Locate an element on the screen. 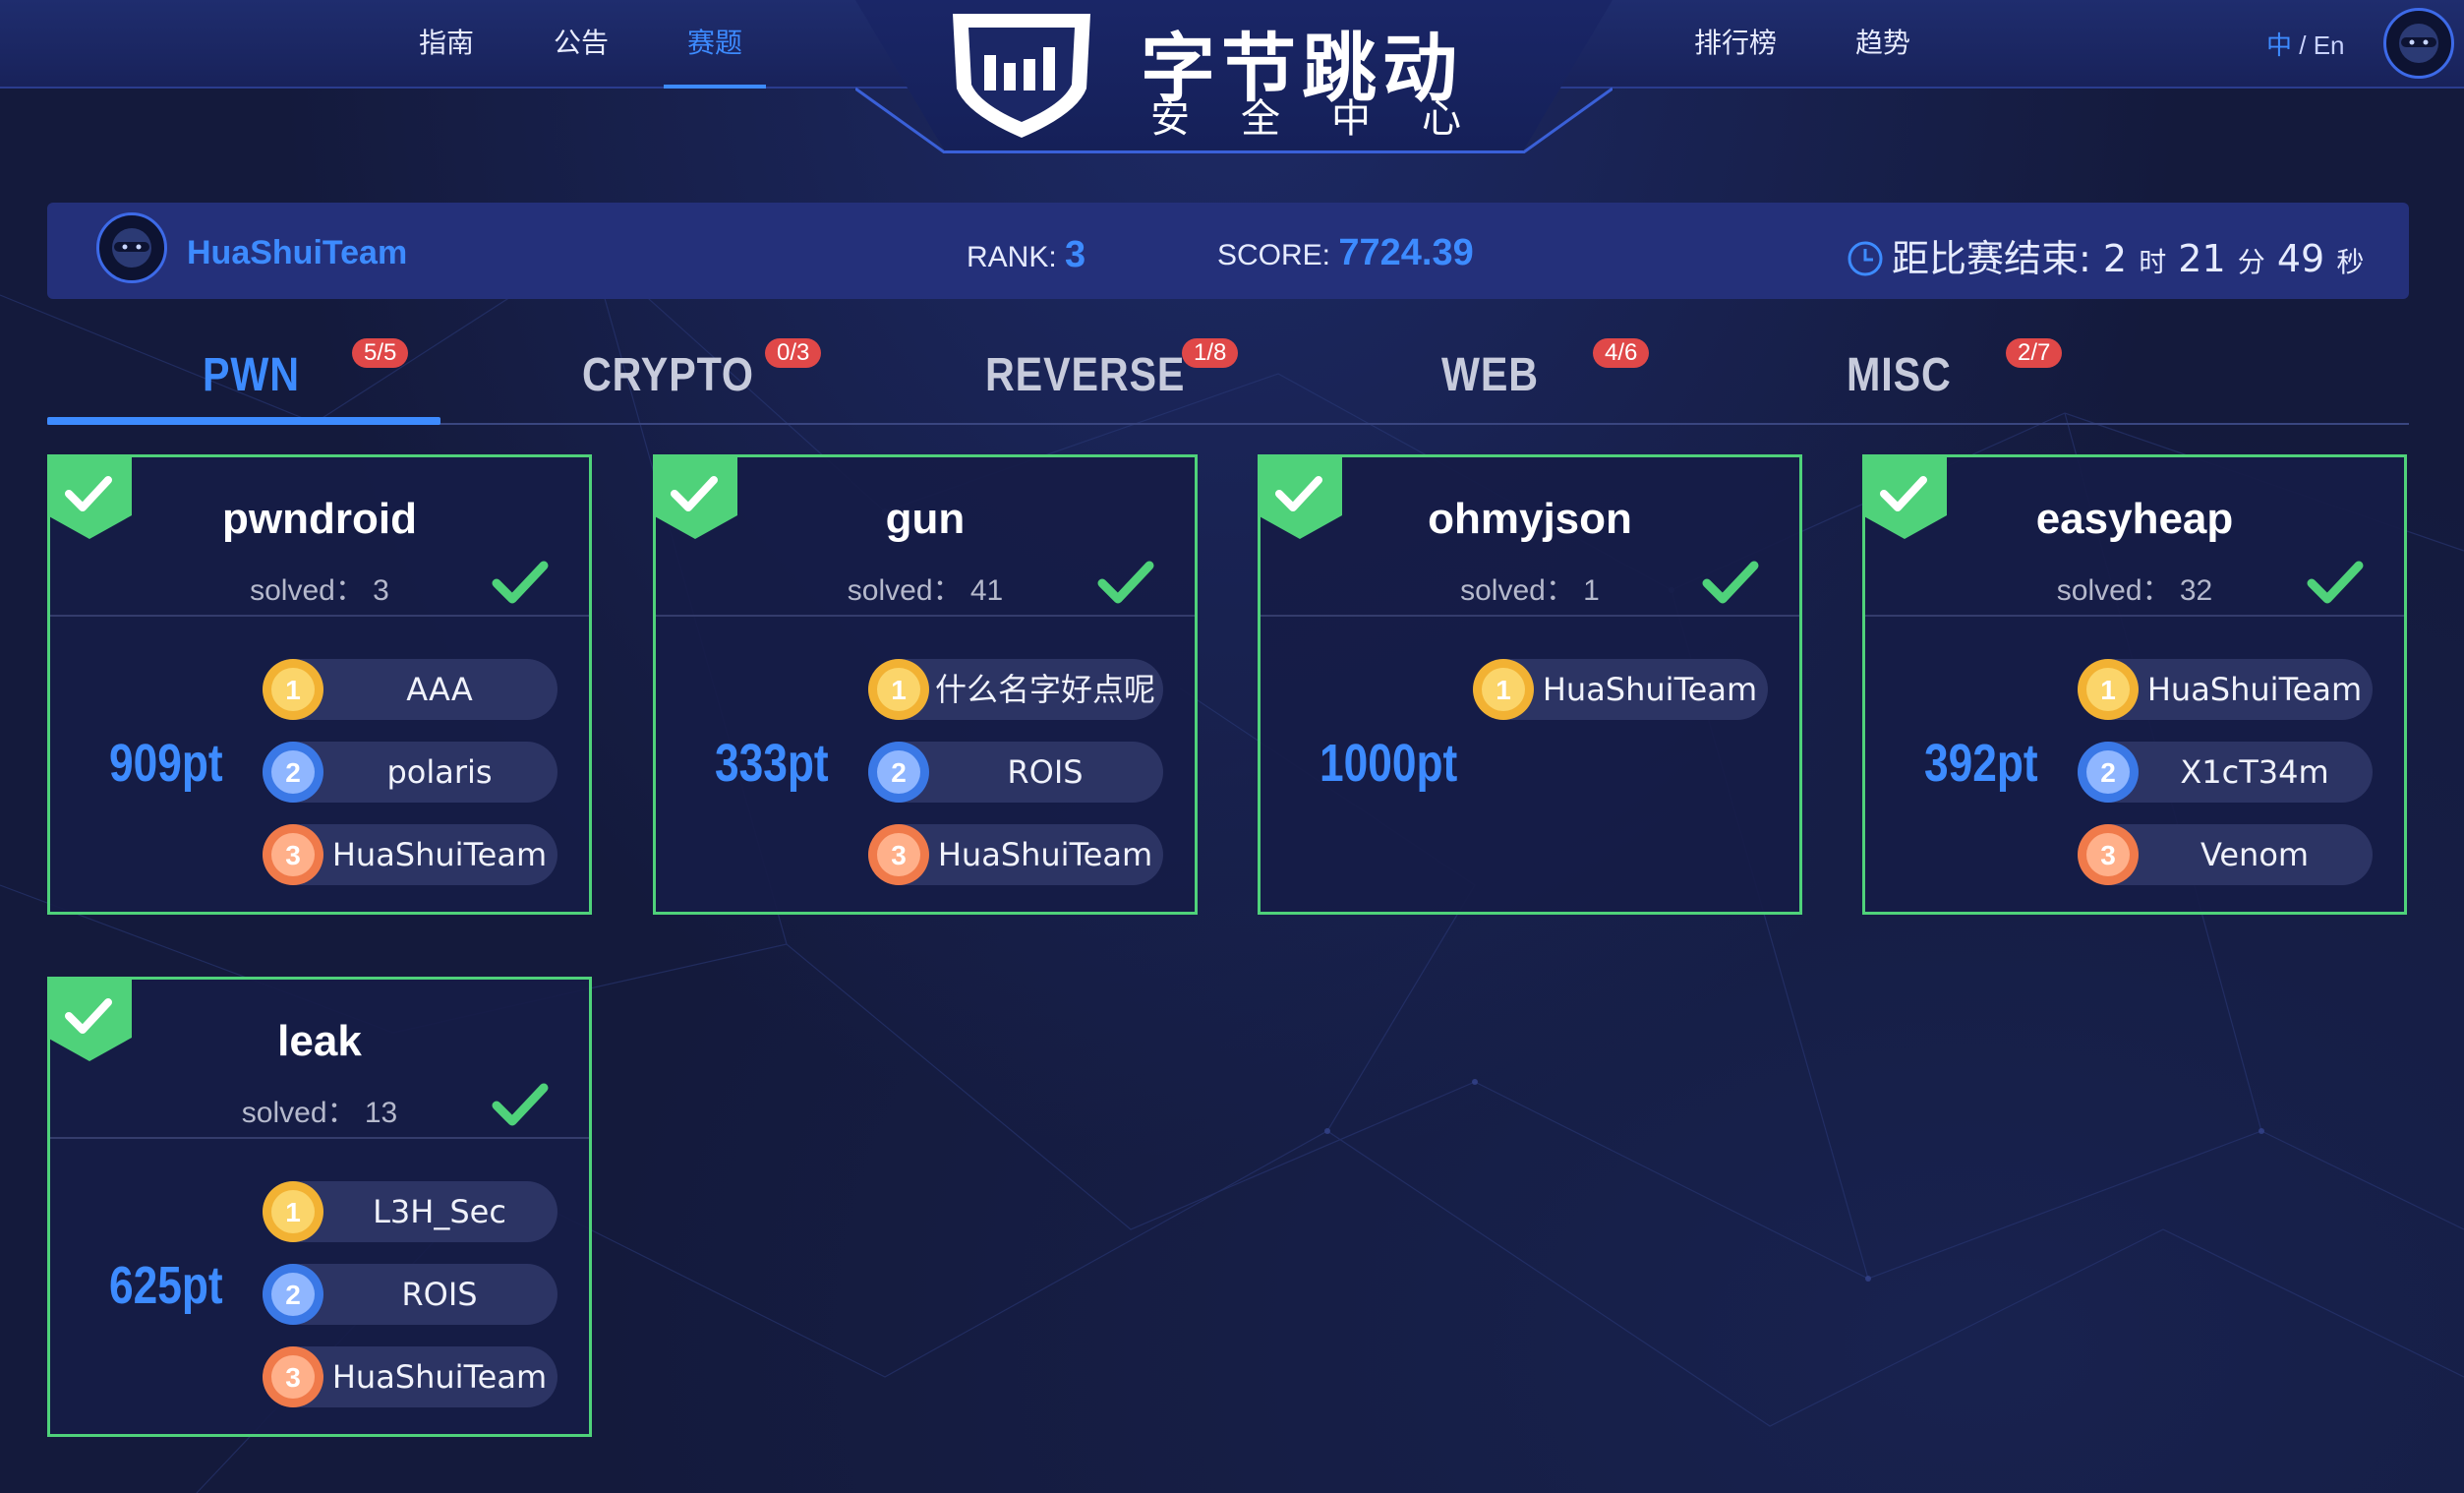 This screenshot has width=2464, height=1493. challenge-card-ohmyjson: ohmyjson solved： 1 1000pt 1 HuaShuiTeam is located at coordinates (1530, 684).